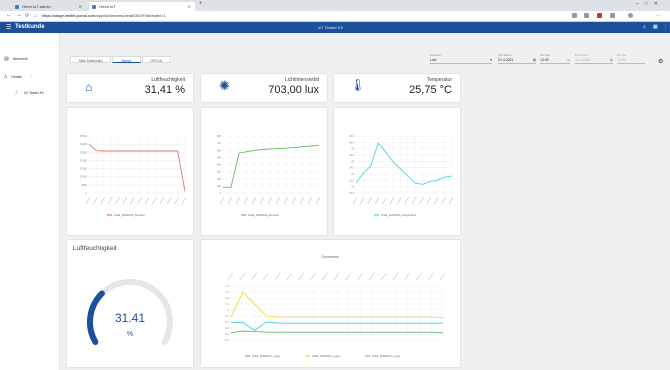  Describe the element at coordinates (80, 6) in the screenshot. I see `close-tab-1-icon: ✕` at that location.